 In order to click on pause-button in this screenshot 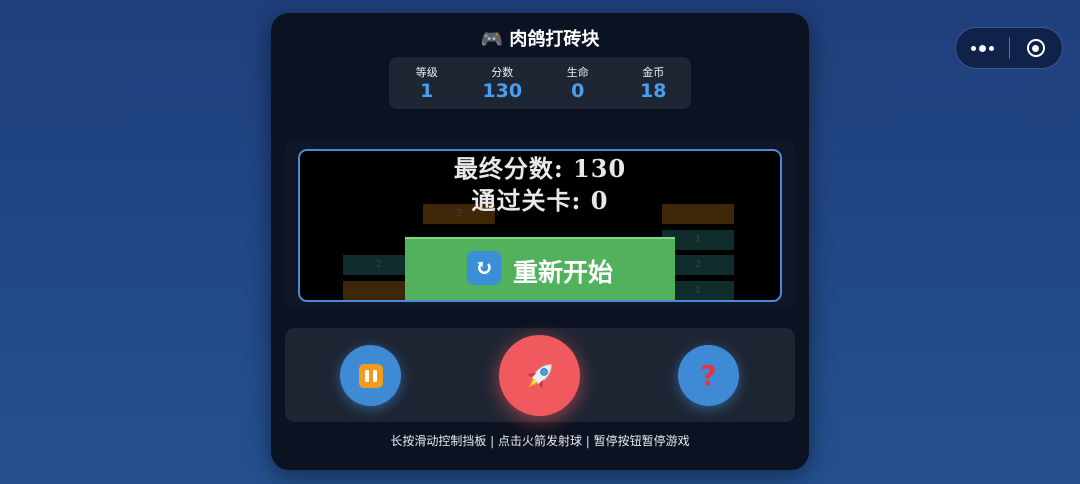, I will do `click(370, 375)`.